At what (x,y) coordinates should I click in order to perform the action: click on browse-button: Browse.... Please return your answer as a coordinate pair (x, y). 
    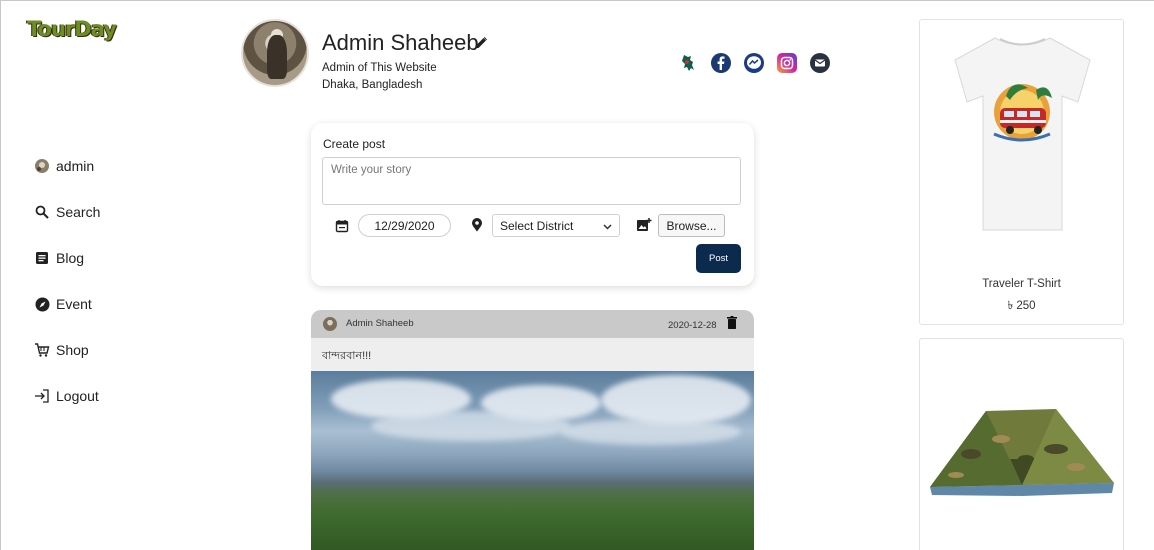
    Looking at the image, I should click on (691, 225).